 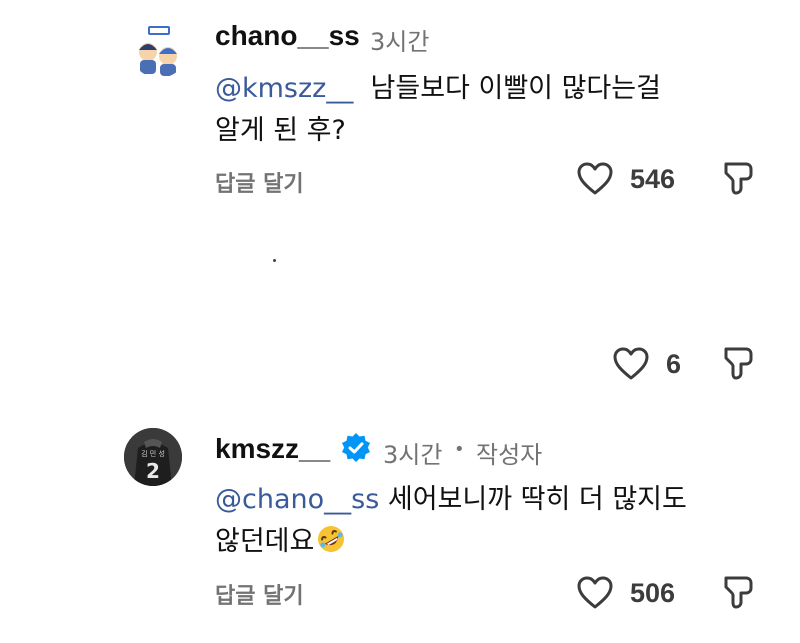 What do you see at coordinates (297, 499) in the screenshot?
I see `mention-link: @chano__ss` at bounding box center [297, 499].